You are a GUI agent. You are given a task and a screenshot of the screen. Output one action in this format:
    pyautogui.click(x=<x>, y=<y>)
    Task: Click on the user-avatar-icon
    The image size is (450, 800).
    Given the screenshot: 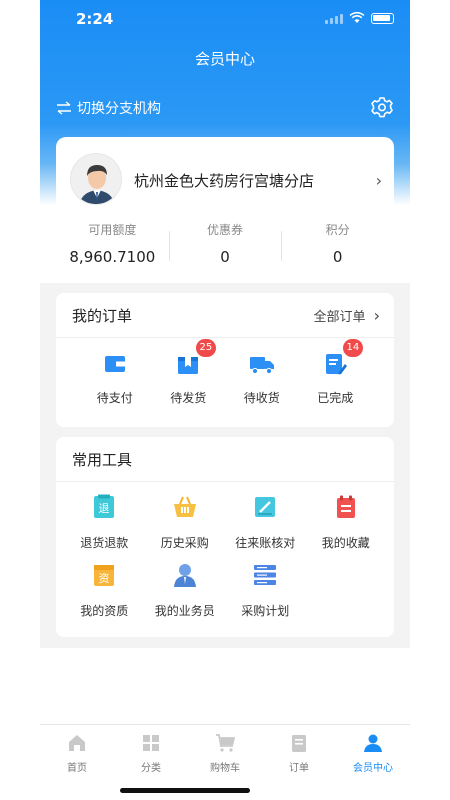 What is the action you would take?
    pyautogui.click(x=96, y=179)
    